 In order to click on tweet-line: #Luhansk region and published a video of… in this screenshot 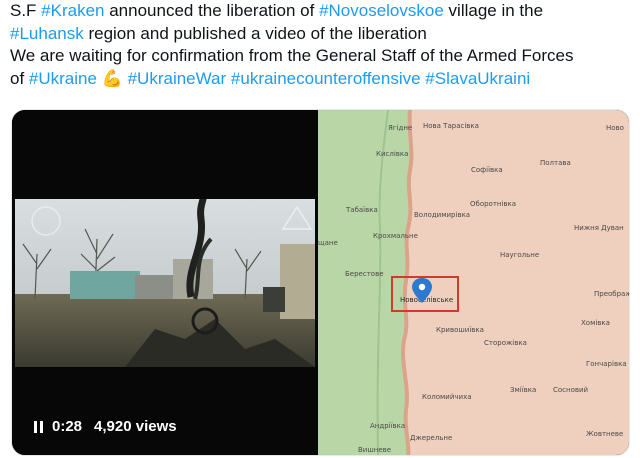, I will do `click(321, 34)`.